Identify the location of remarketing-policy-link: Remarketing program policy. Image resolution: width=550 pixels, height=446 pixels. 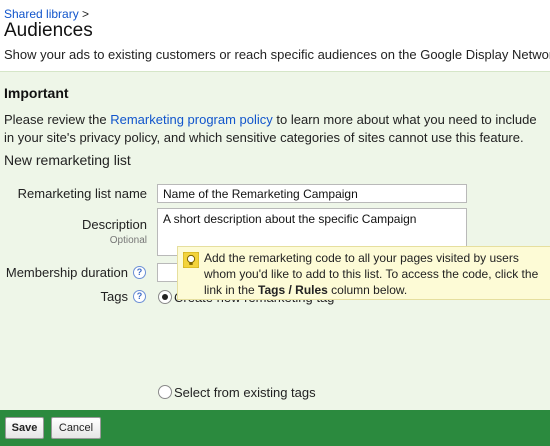
(191, 119).